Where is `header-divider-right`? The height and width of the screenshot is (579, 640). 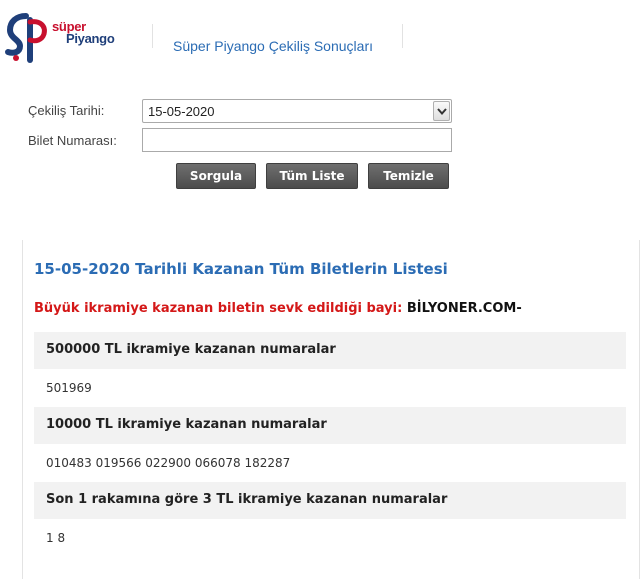 header-divider-right is located at coordinates (402, 36).